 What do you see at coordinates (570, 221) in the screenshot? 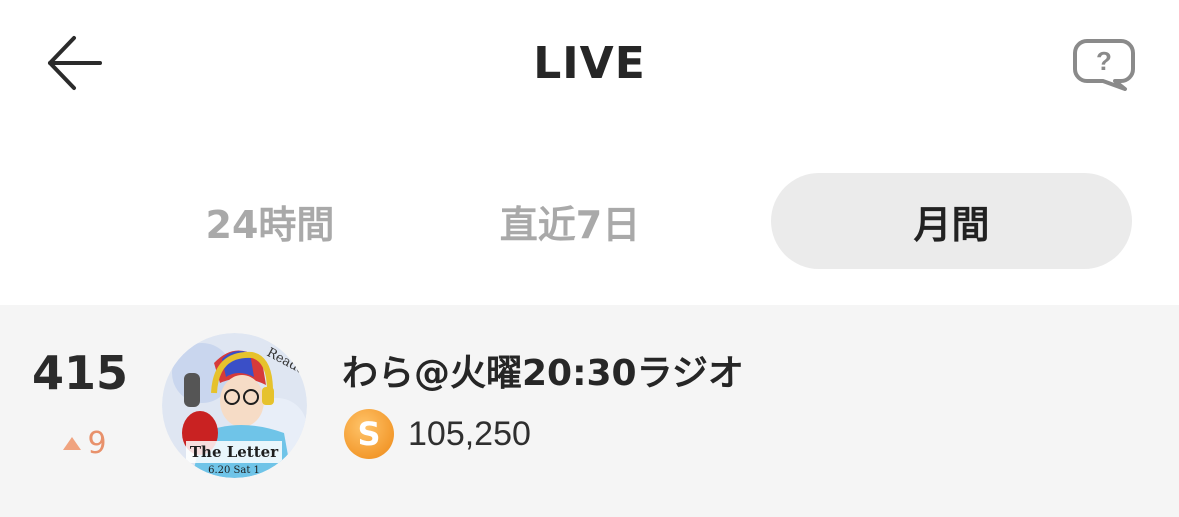
I see `tab-7days: 直近7日` at bounding box center [570, 221].